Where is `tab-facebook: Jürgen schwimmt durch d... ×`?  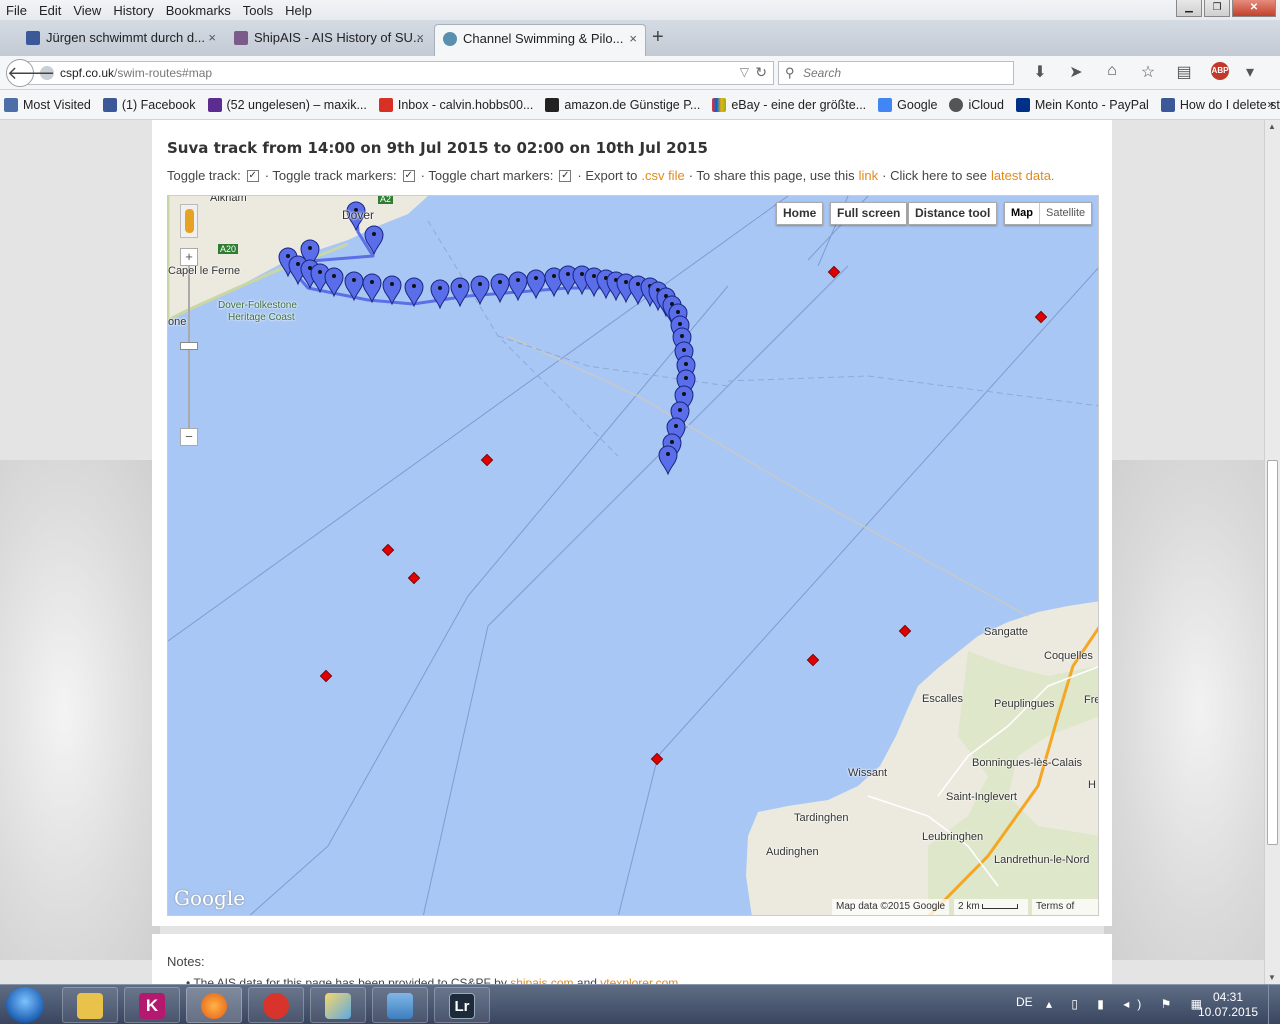 tab-facebook: Jürgen schwimmt durch d... × is located at coordinates (121, 40).